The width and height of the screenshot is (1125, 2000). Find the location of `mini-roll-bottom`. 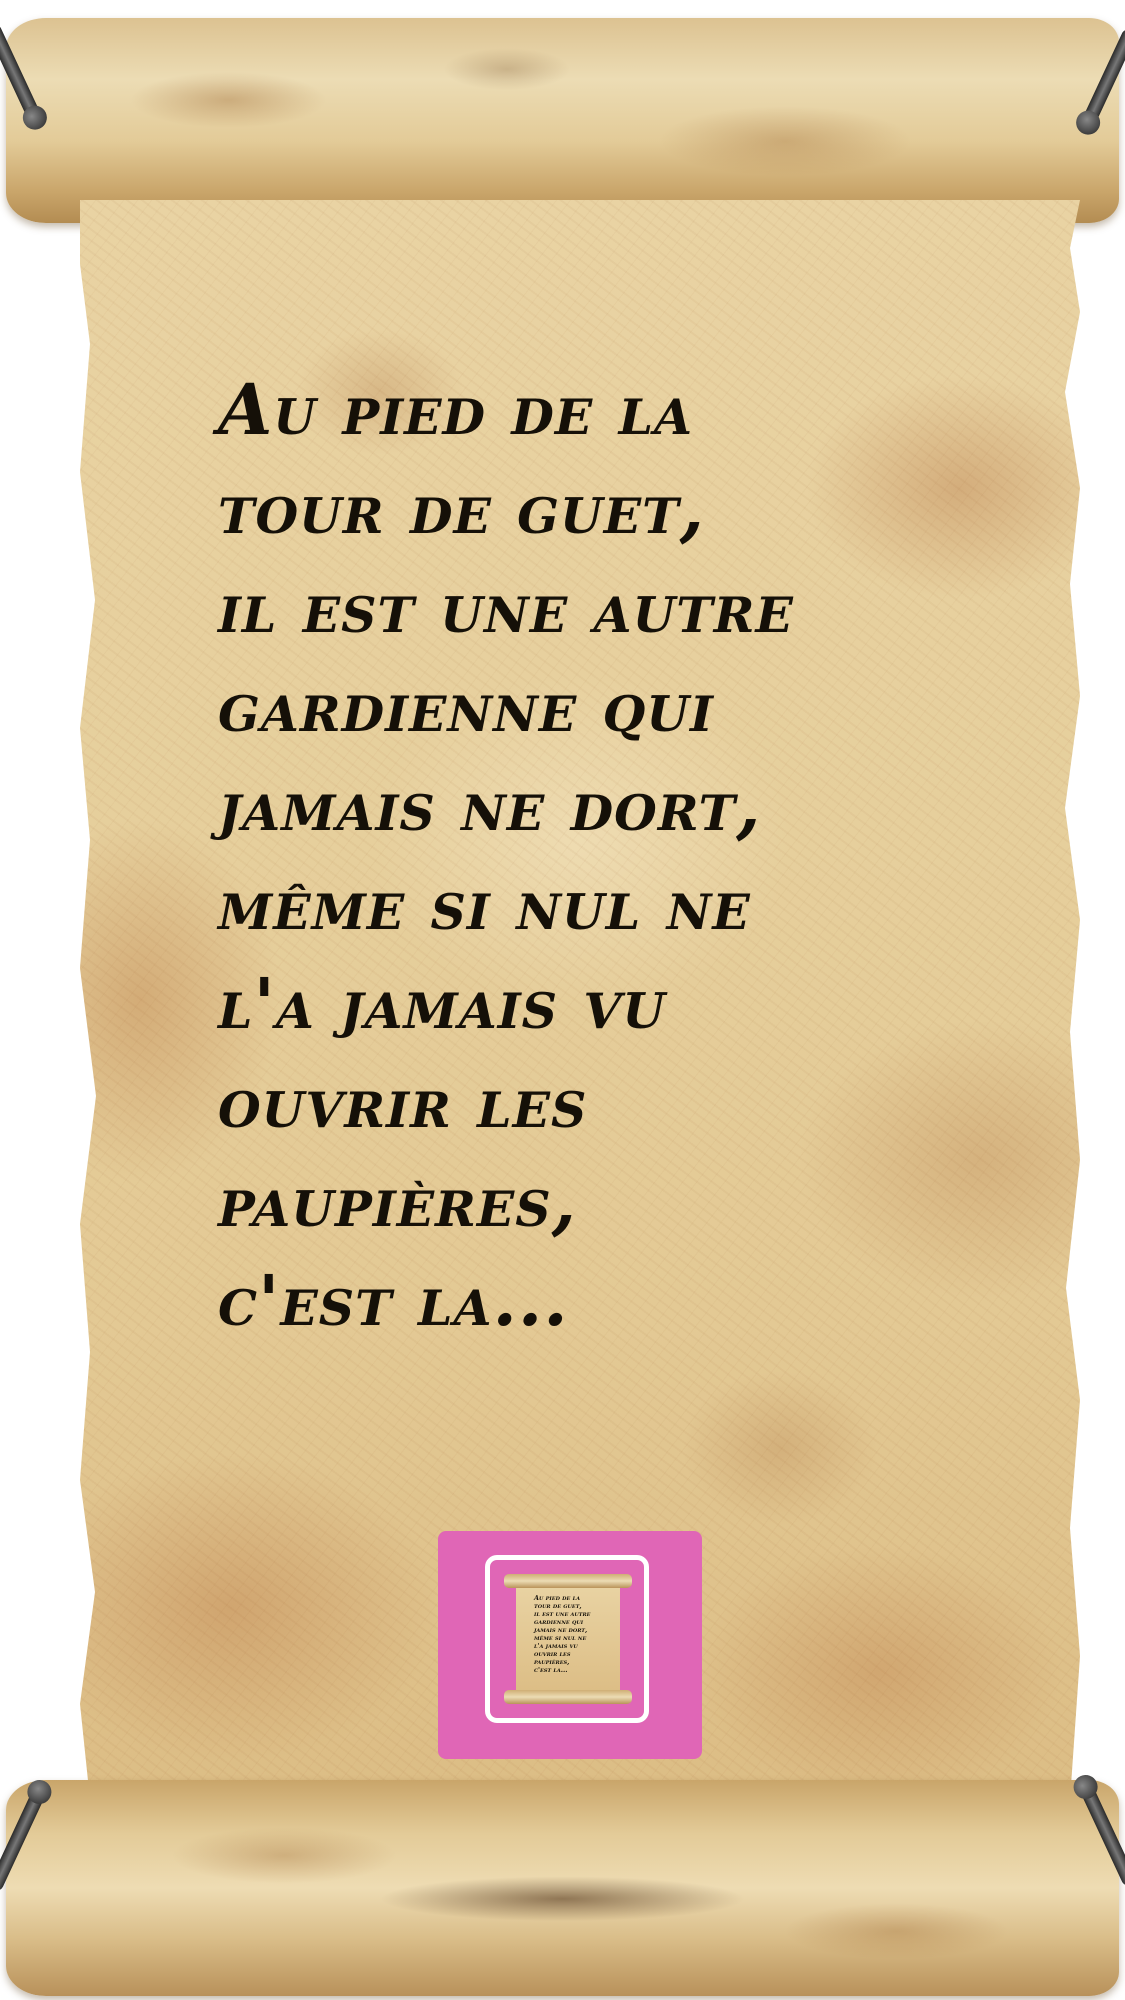

mini-roll-bottom is located at coordinates (568, 1697).